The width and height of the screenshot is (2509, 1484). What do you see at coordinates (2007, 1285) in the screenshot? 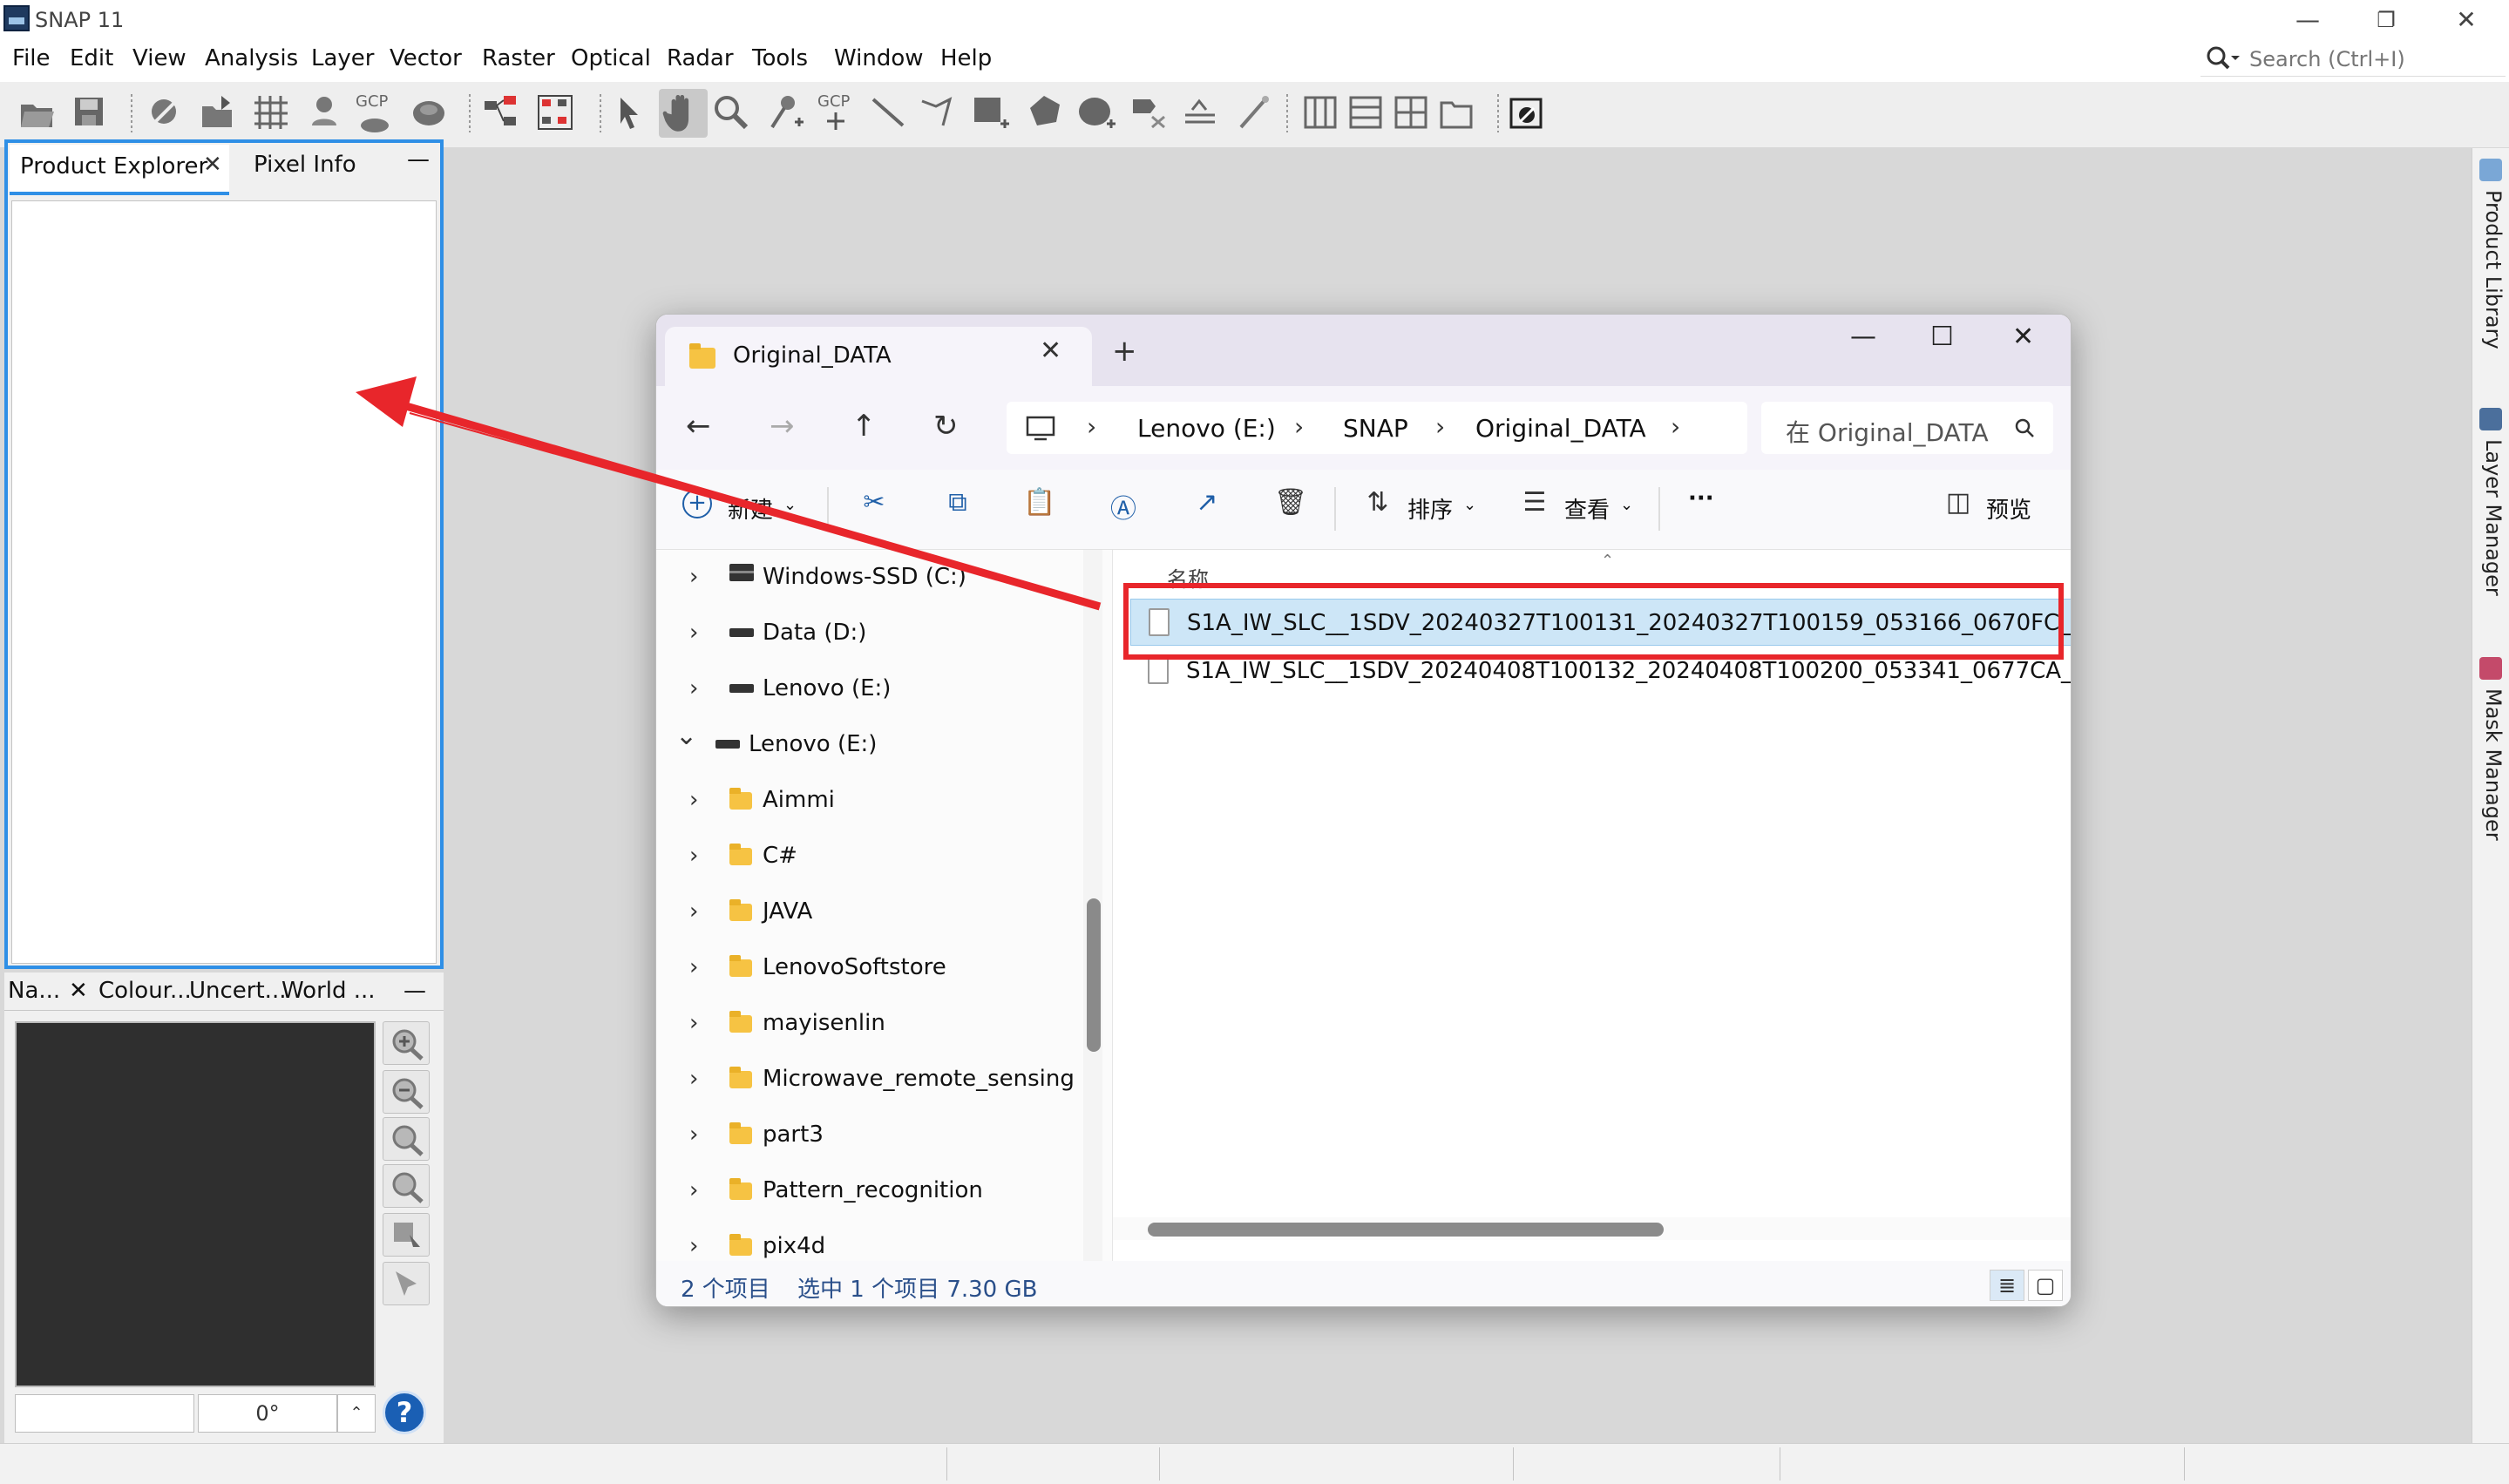
I see `details-view-icon: ≣` at bounding box center [2007, 1285].